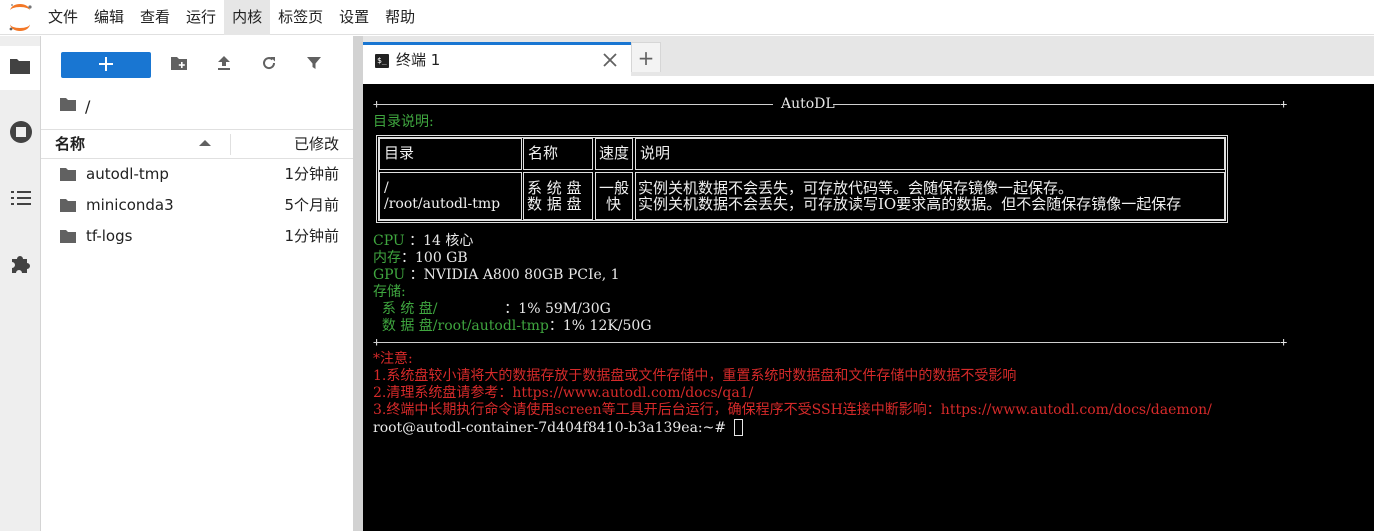 The height and width of the screenshot is (531, 1374). I want to click on menu-edit: 编辑, so click(109, 17).